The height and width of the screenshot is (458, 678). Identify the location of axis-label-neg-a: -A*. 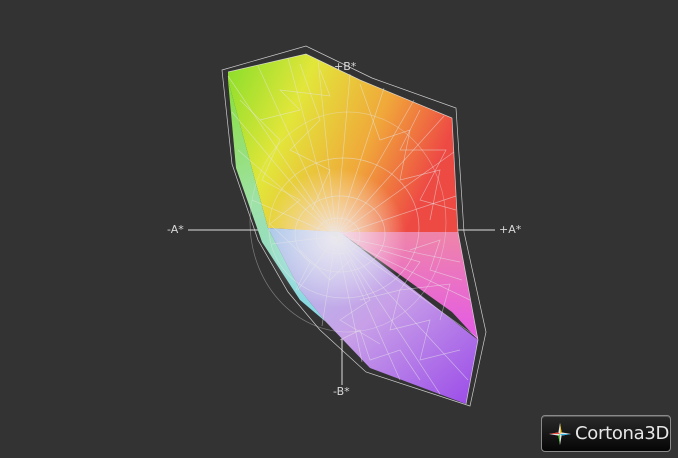
(175, 229).